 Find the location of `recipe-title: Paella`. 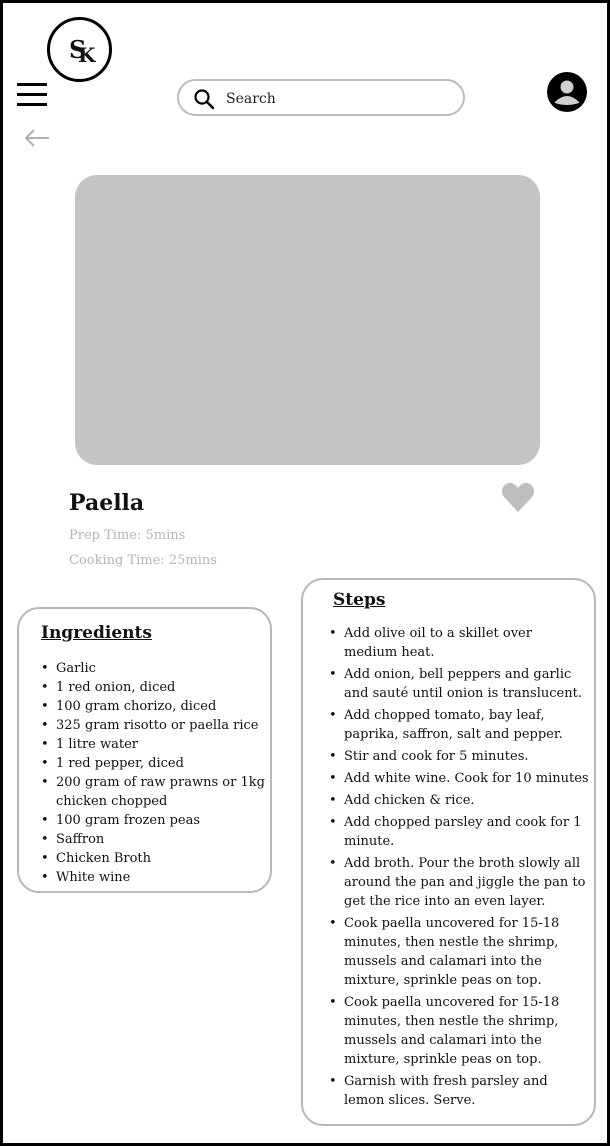

recipe-title: Paella is located at coordinates (107, 503).